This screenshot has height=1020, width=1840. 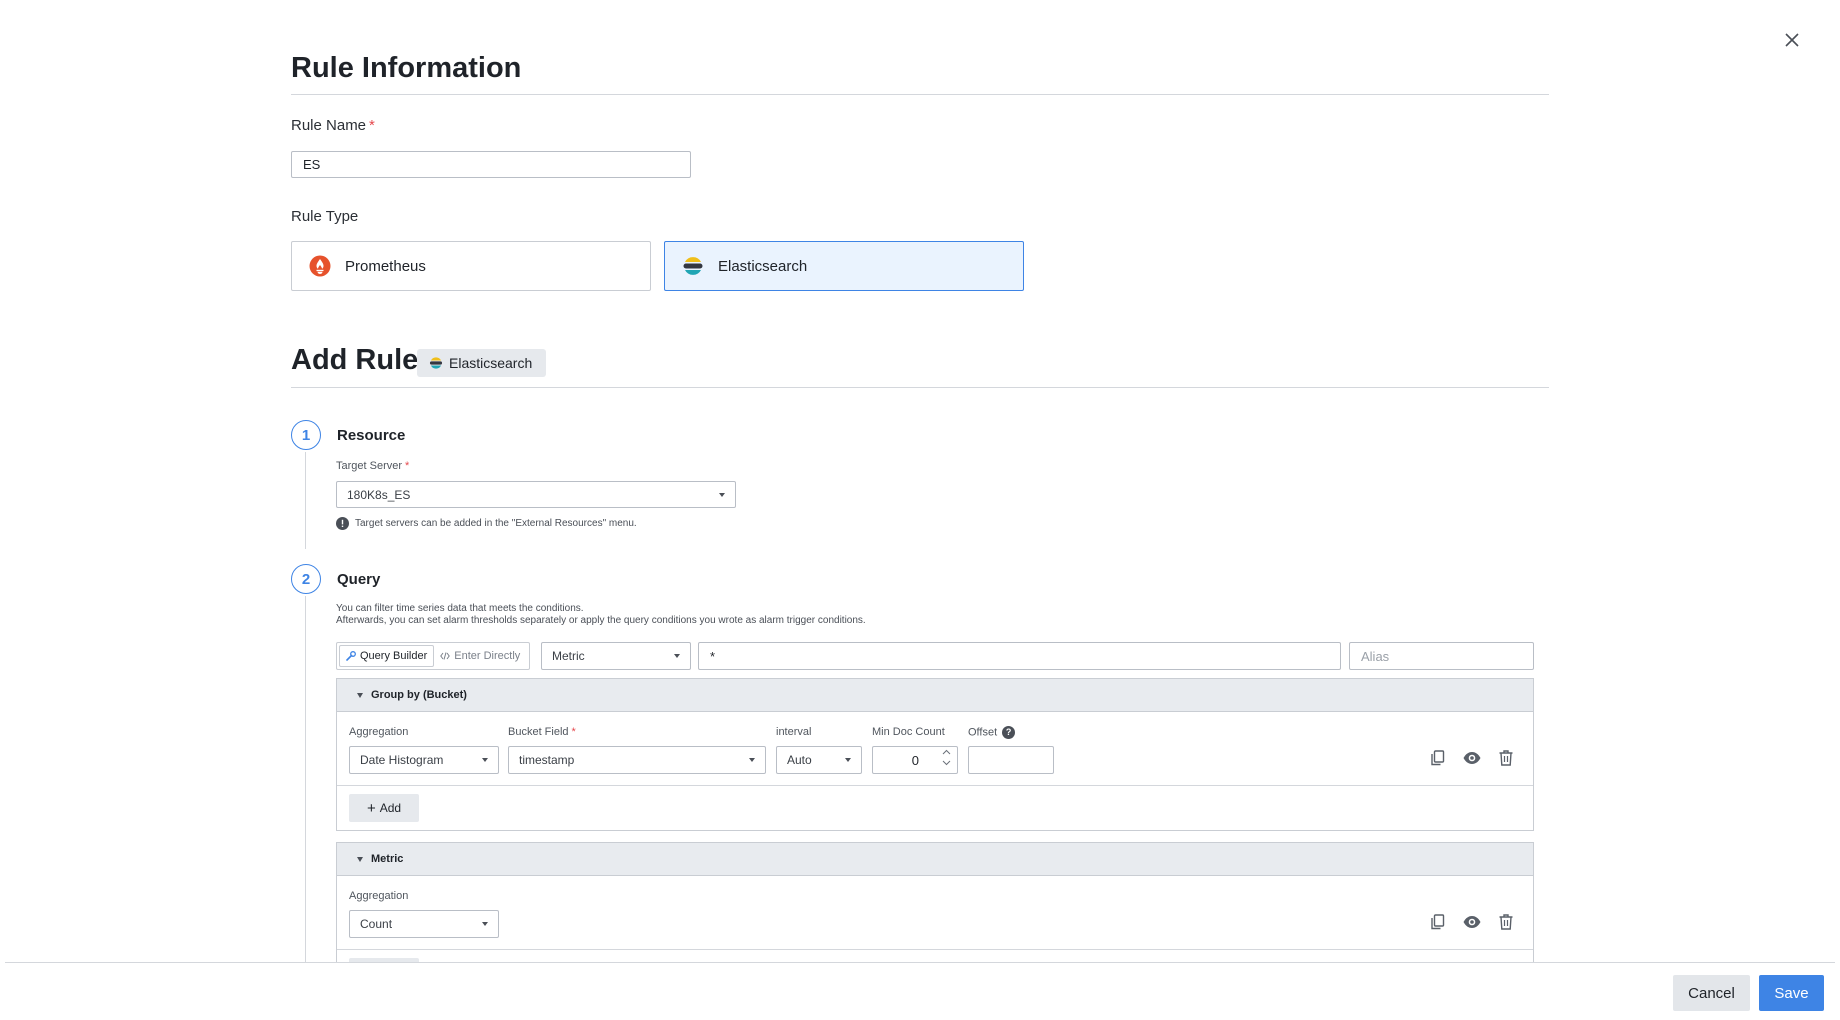 I want to click on rule-type-badge-label: Elasticsearch, so click(x=491, y=363).